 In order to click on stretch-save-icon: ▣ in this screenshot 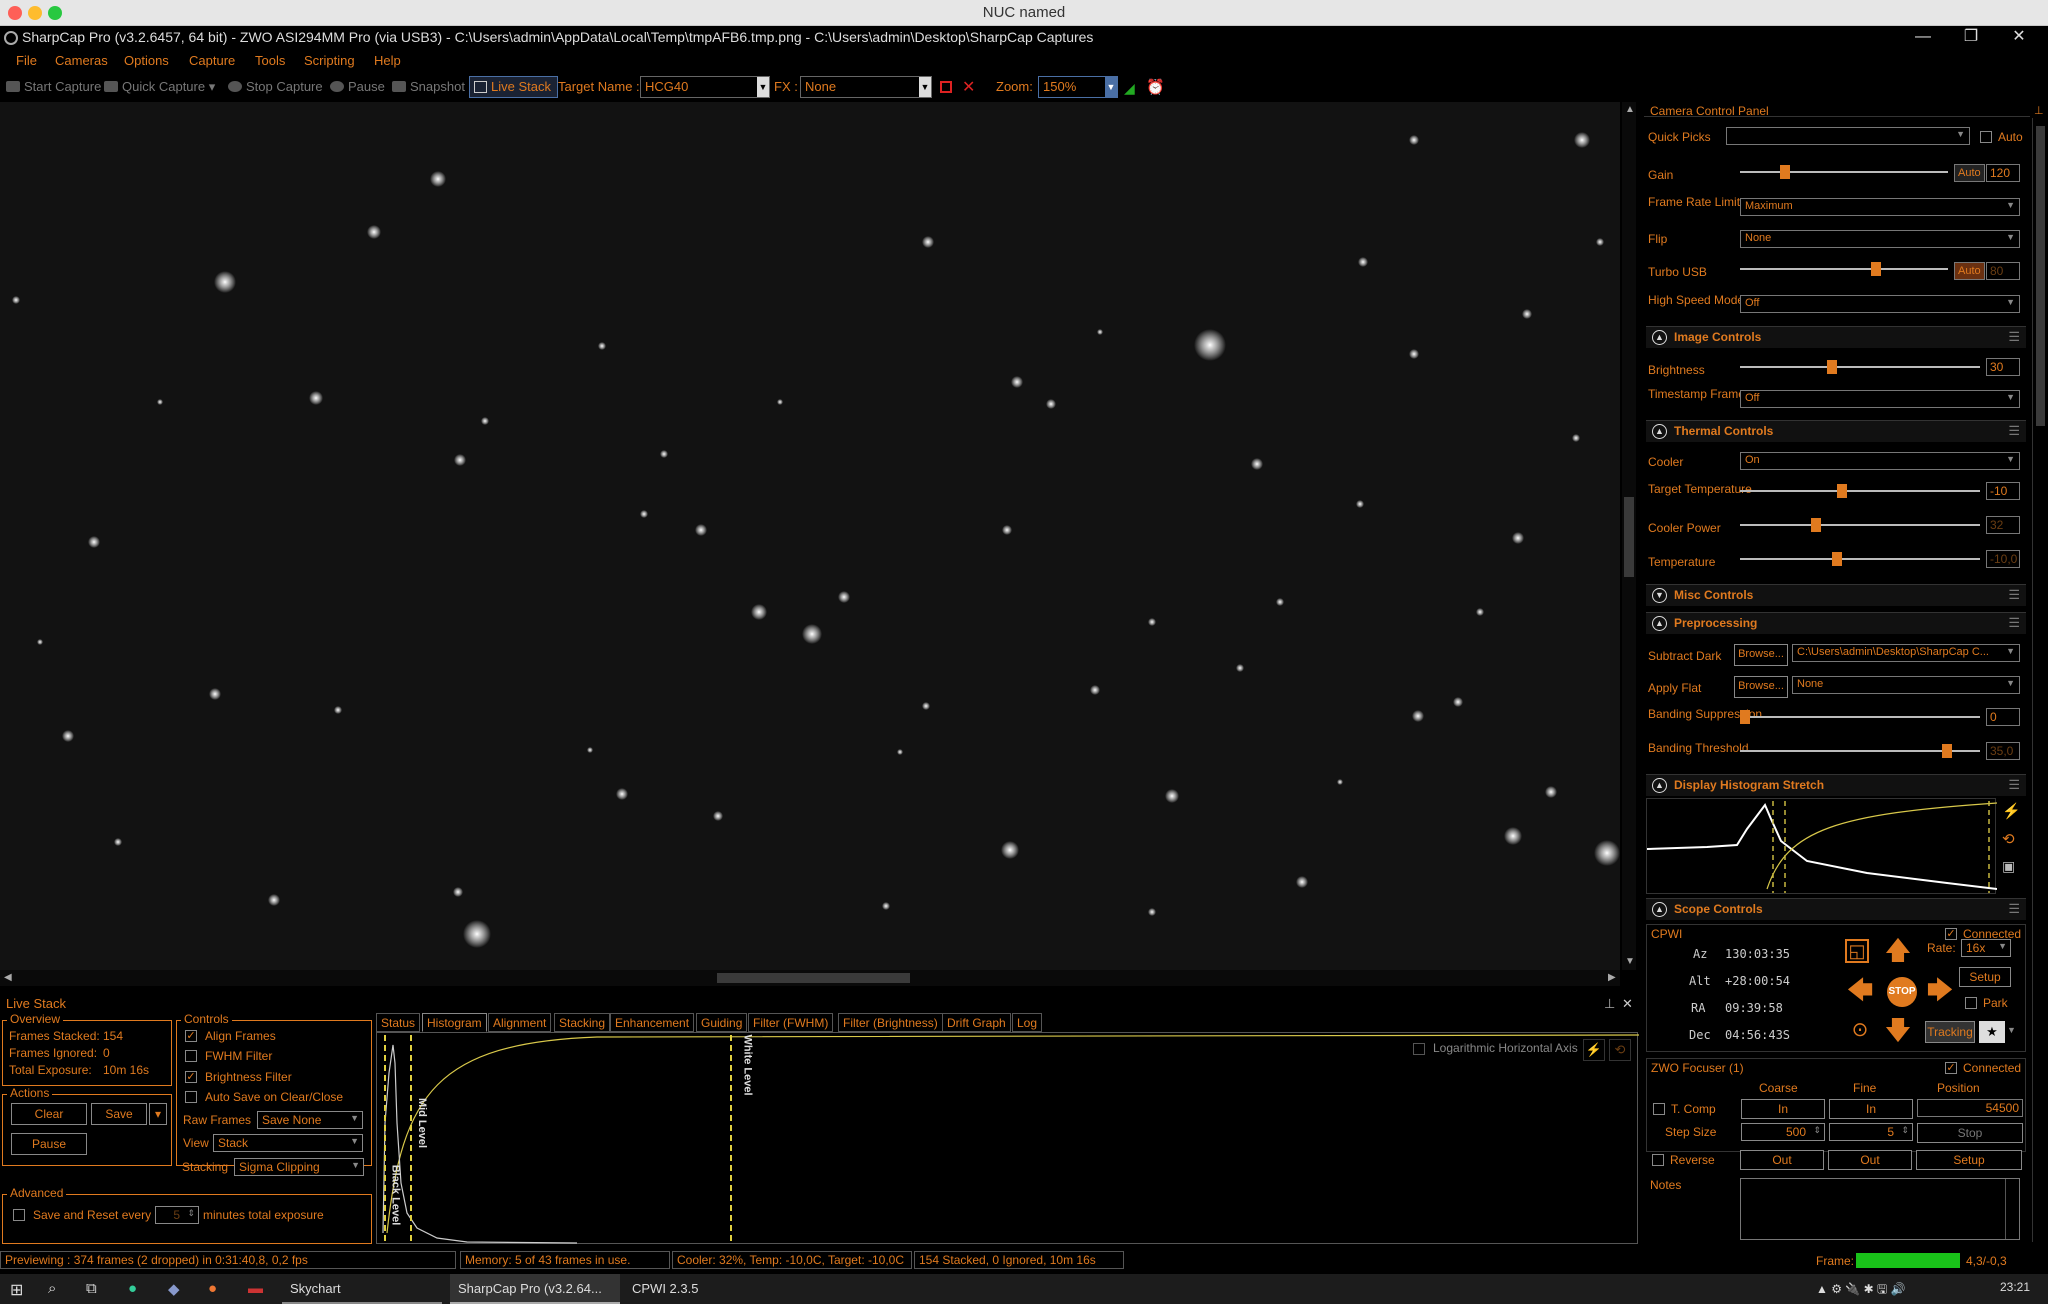, I will do `click(2008, 866)`.